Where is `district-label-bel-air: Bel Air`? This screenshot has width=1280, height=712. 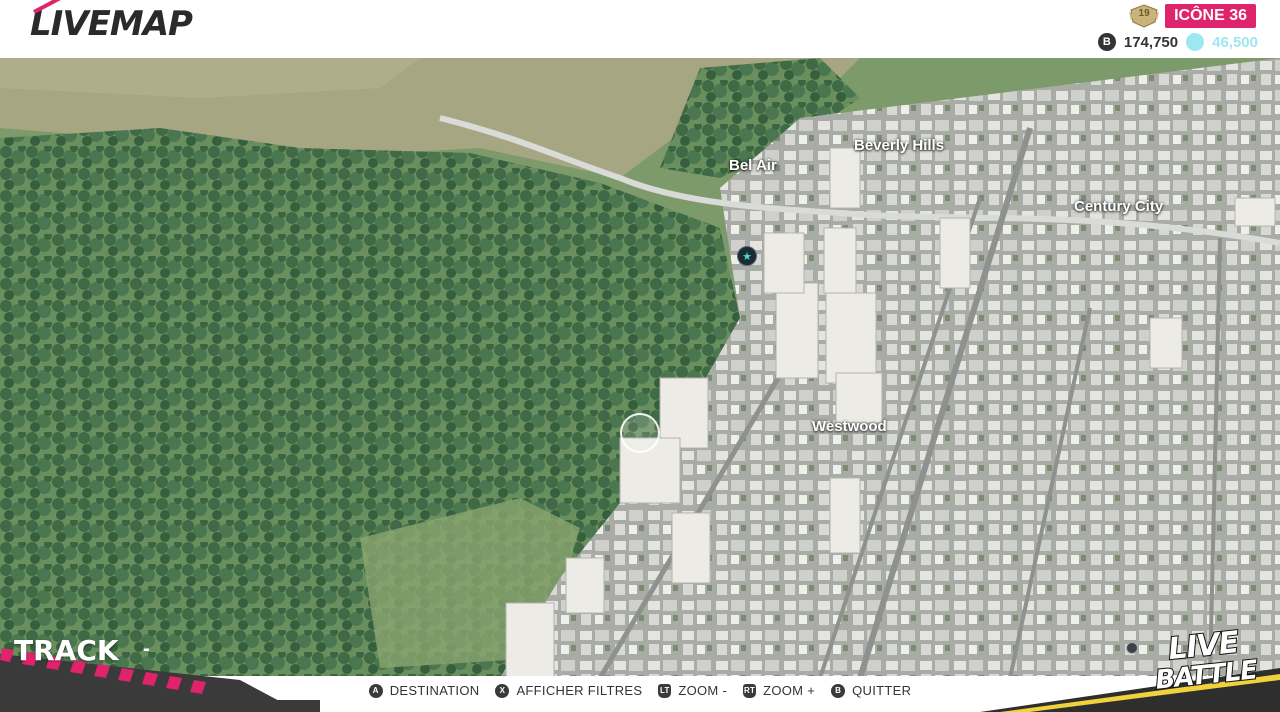
district-label-bel-air: Bel Air is located at coordinates (753, 165).